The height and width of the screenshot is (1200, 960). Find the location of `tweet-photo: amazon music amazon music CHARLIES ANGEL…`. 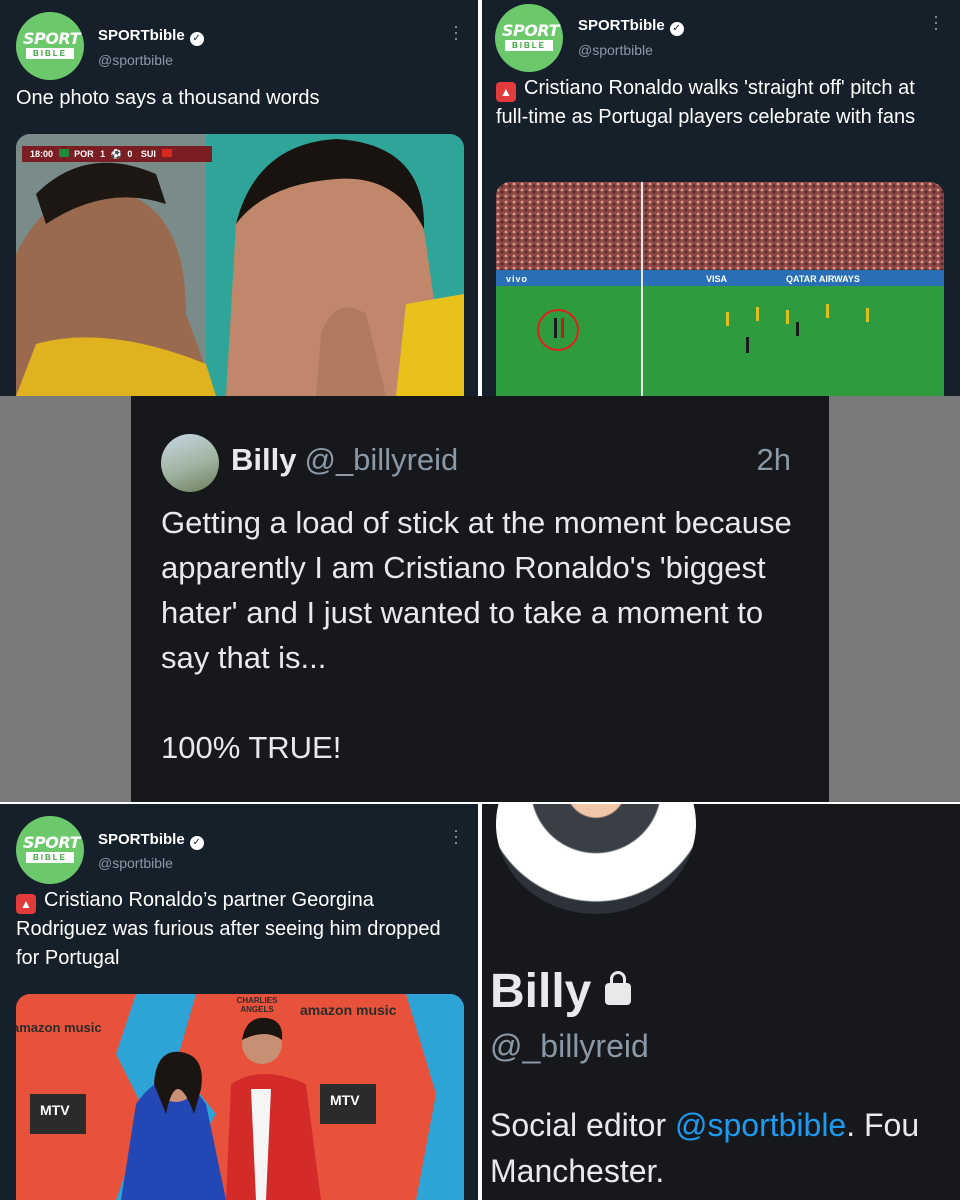

tweet-photo: amazon music amazon music CHARLIES ANGEL… is located at coordinates (240, 1097).